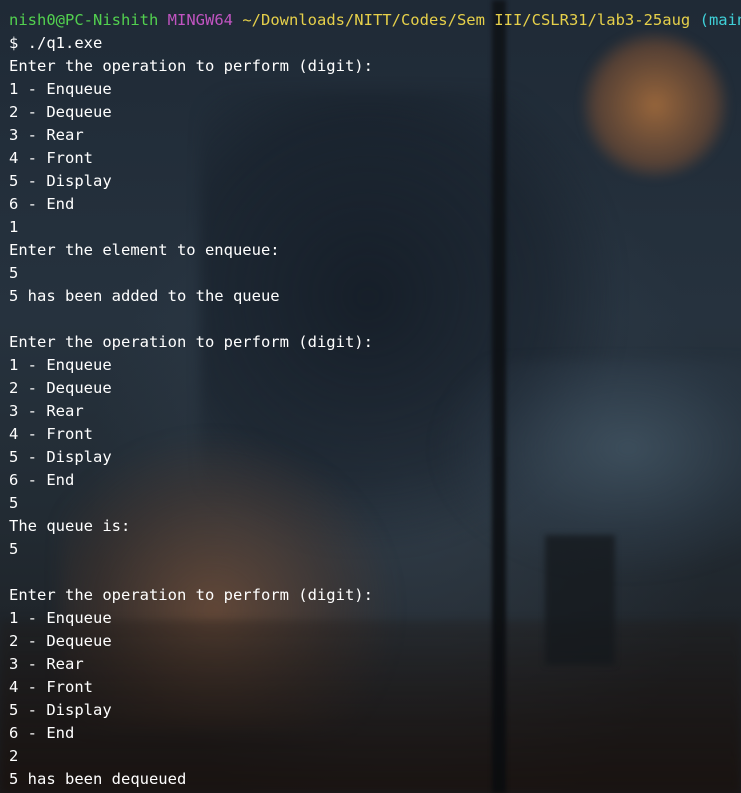 The width and height of the screenshot is (741, 793). I want to click on output-line: 2, so click(14, 756).